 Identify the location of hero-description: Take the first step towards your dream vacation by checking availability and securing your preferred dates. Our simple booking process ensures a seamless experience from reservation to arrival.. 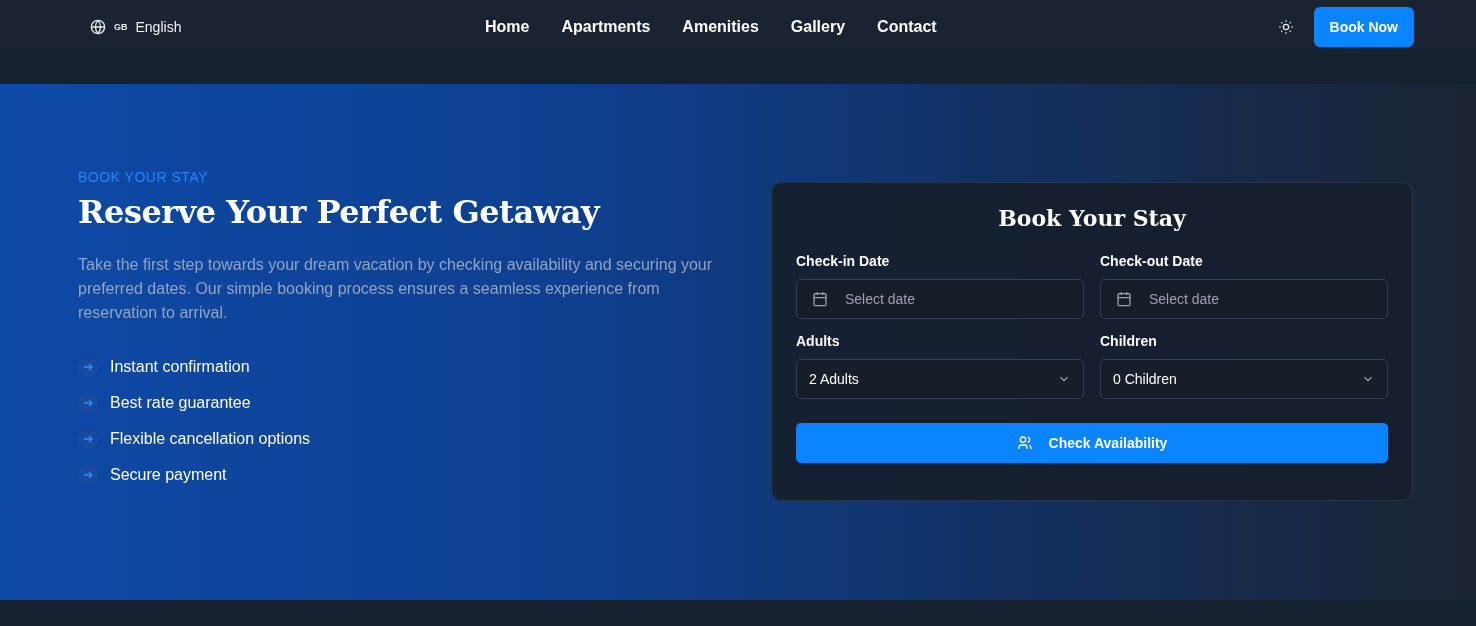
(396, 289).